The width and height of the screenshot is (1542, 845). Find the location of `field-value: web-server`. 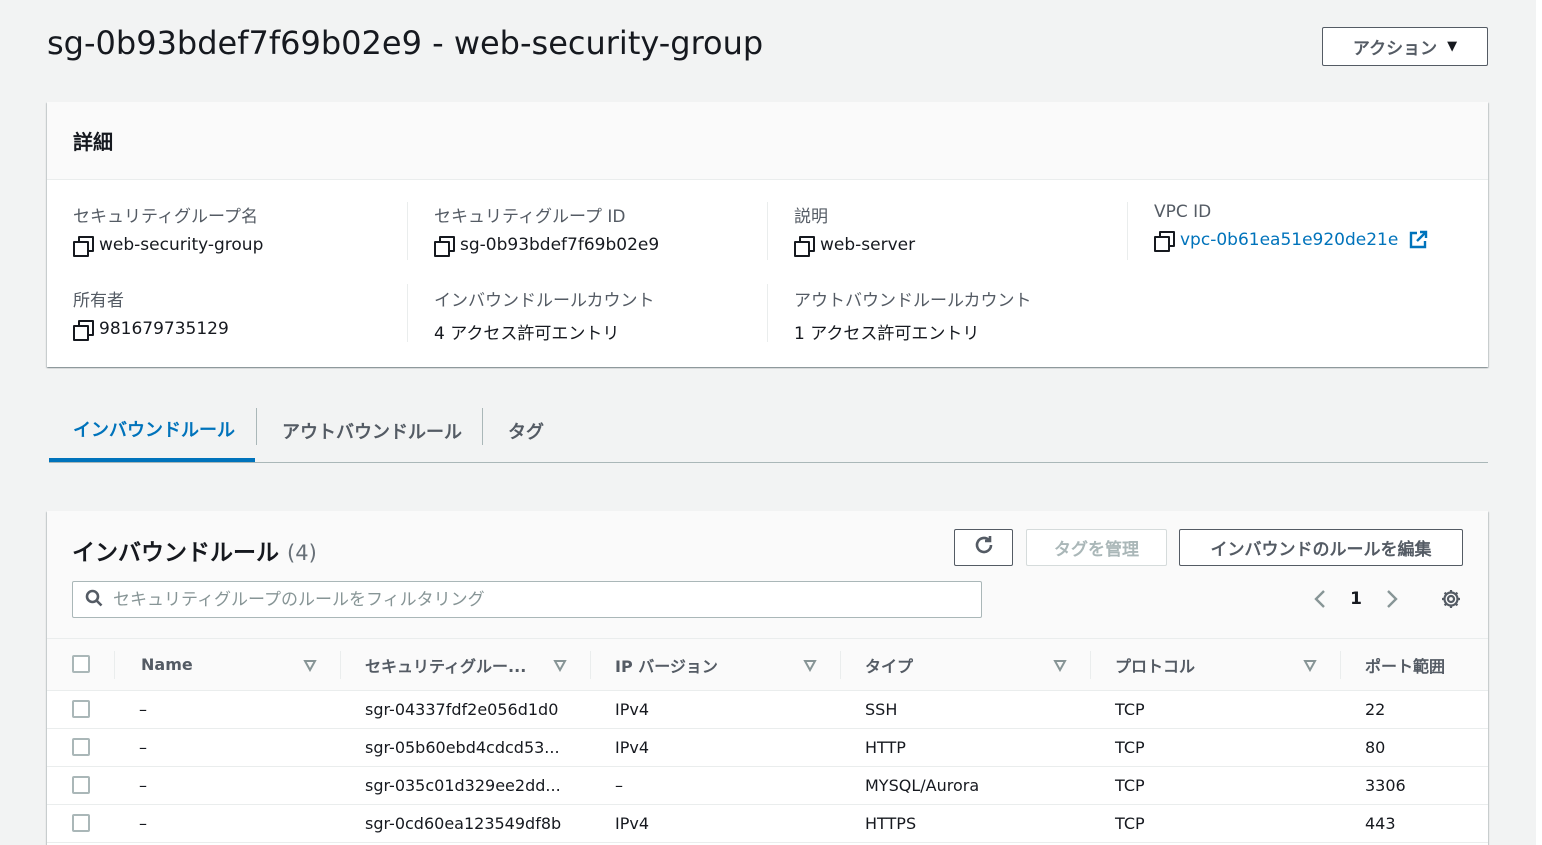

field-value: web-server is located at coordinates (855, 246).